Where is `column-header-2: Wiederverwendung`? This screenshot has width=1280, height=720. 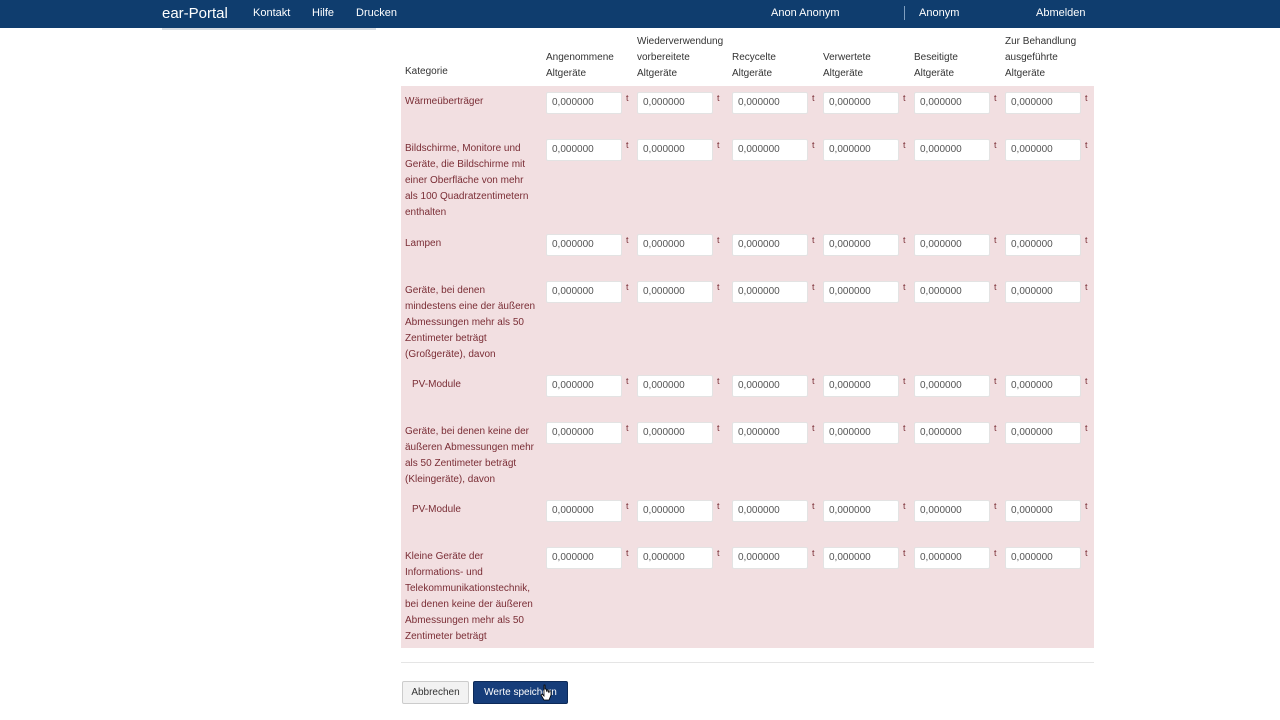 column-header-2: Wiederverwendung is located at coordinates (680, 41).